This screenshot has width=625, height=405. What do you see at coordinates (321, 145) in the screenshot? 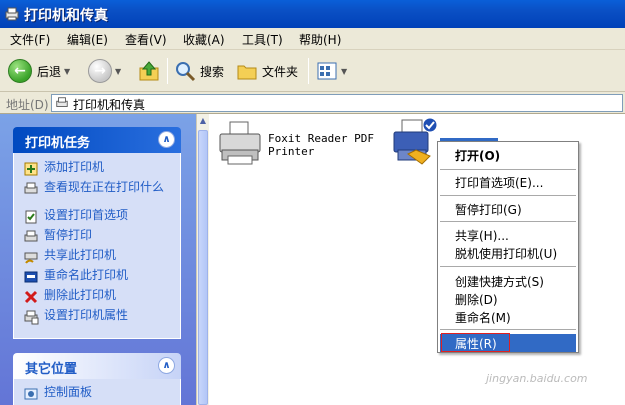
I see `printer-name: Foxit Reader PDF Printer` at bounding box center [321, 145].